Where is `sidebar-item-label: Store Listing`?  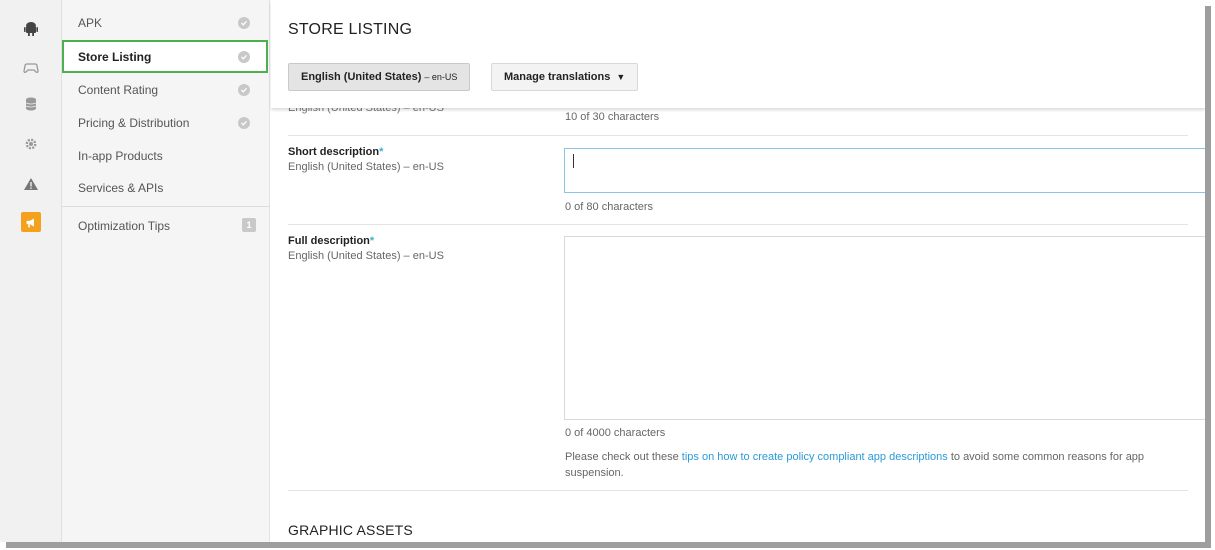
sidebar-item-label: Store Listing is located at coordinates (115, 56).